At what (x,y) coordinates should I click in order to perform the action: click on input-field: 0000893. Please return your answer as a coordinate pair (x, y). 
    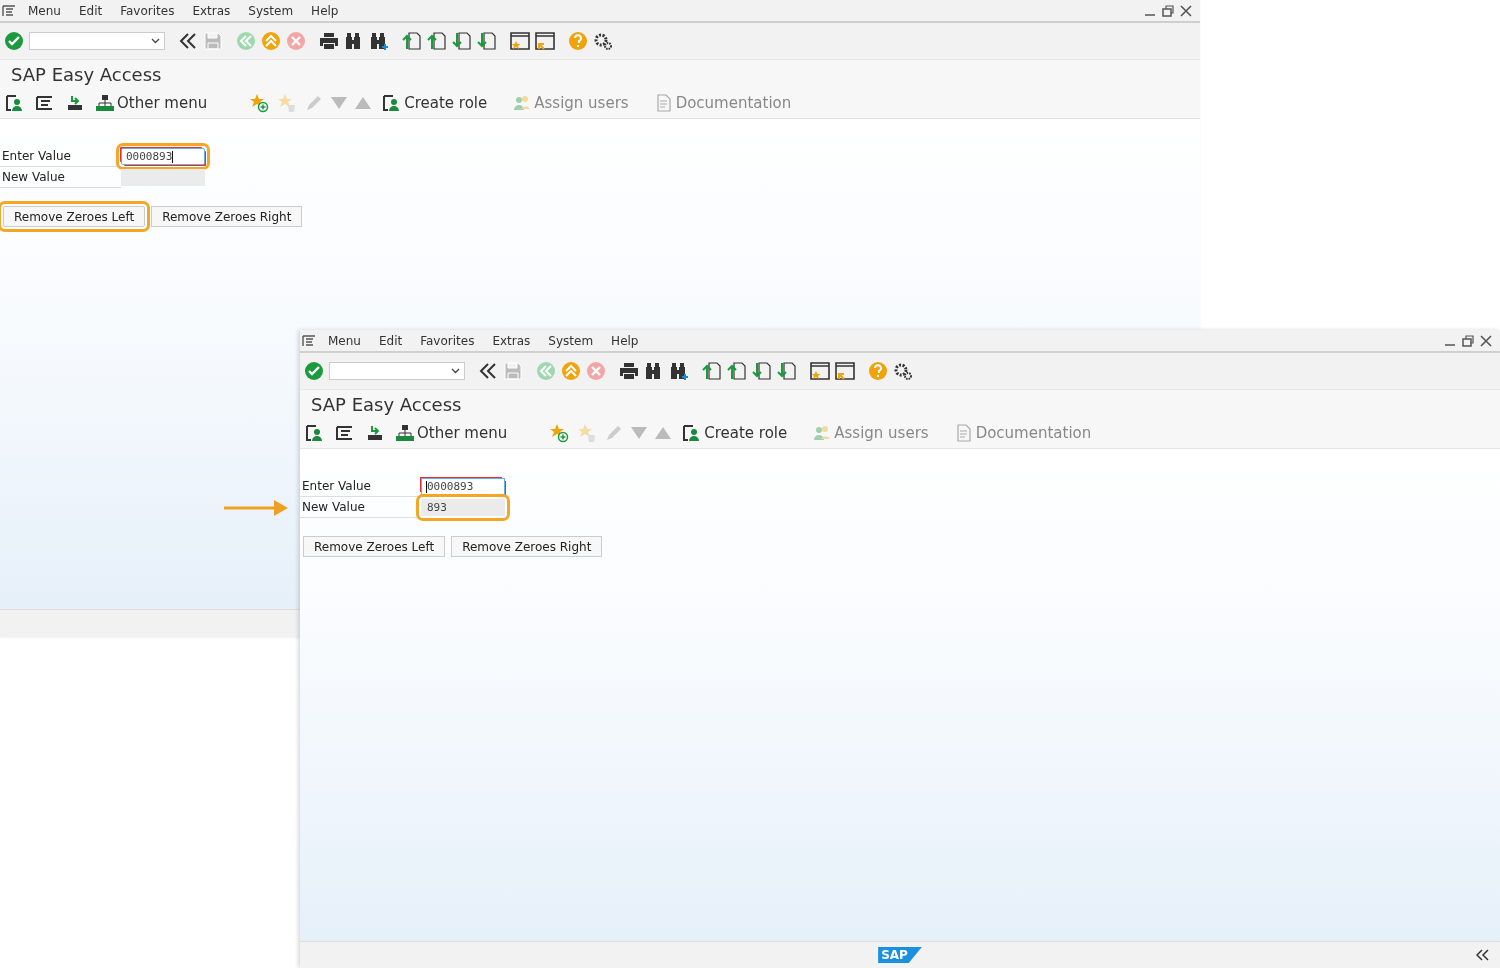
    Looking at the image, I should click on (463, 486).